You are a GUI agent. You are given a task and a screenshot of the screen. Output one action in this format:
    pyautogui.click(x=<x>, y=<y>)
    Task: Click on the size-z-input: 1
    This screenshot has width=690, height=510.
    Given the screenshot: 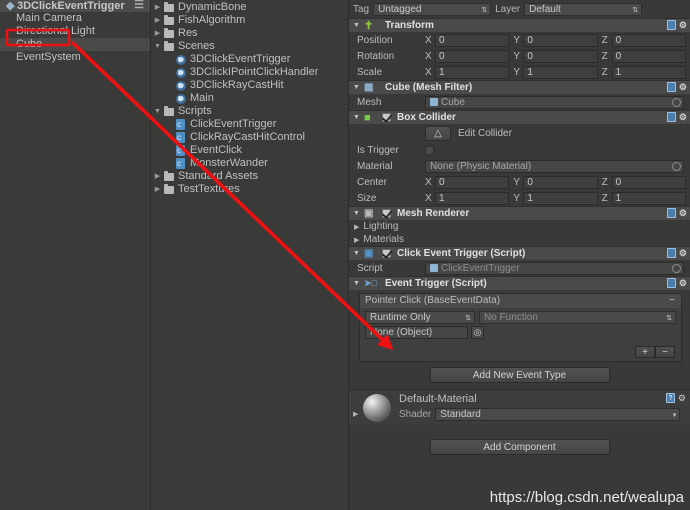 What is the action you would take?
    pyautogui.click(x=648, y=198)
    